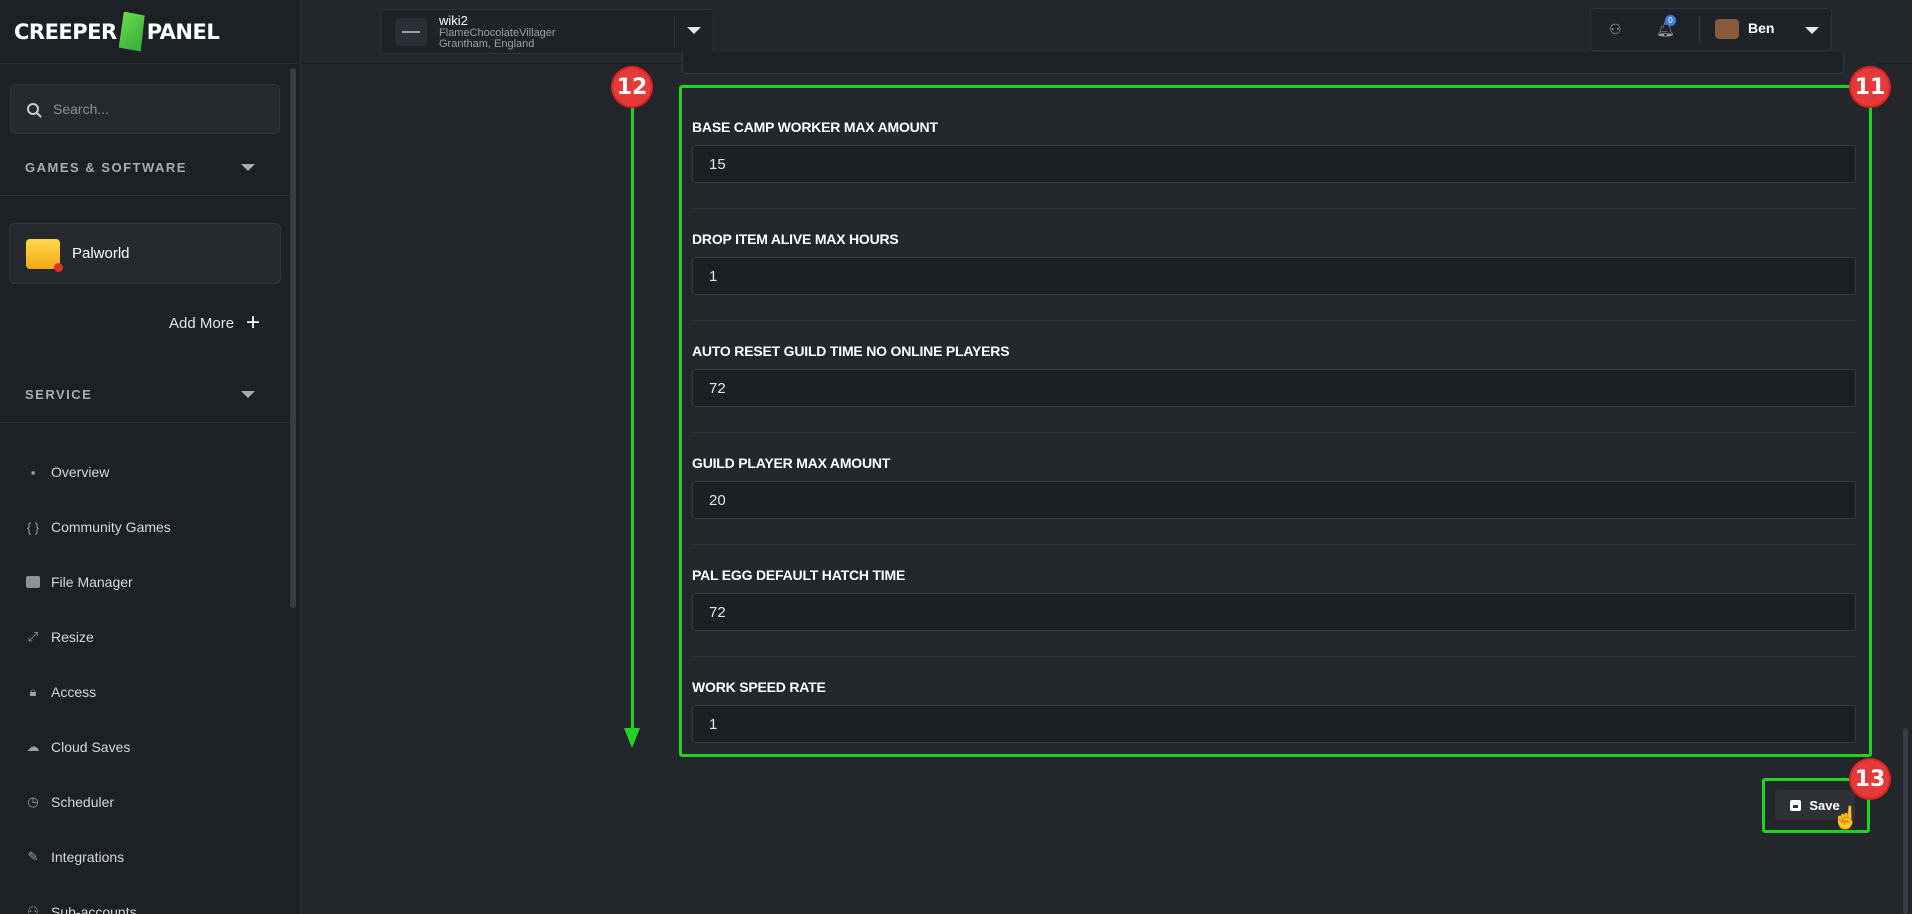 This screenshot has height=914, width=1912. I want to click on server-location: Grantham, England, so click(487, 43).